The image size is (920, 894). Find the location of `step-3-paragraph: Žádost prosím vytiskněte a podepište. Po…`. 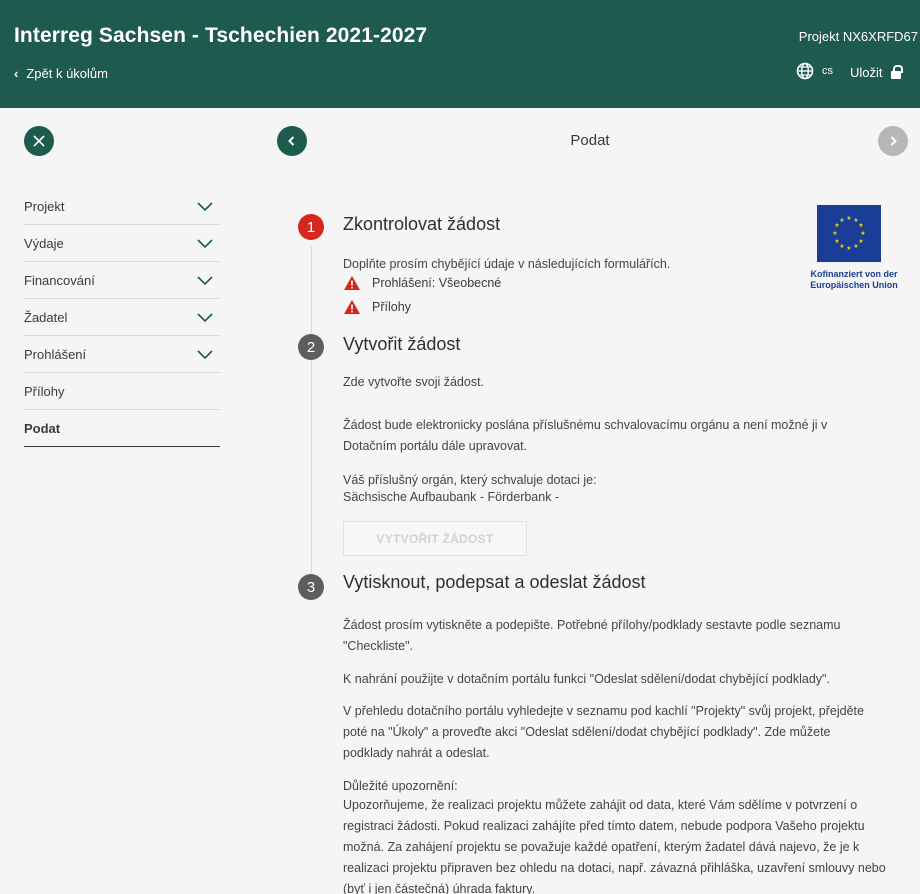

step-3-paragraph: Žádost prosím vytiskněte a podepište. Po… is located at coordinates (592, 635).